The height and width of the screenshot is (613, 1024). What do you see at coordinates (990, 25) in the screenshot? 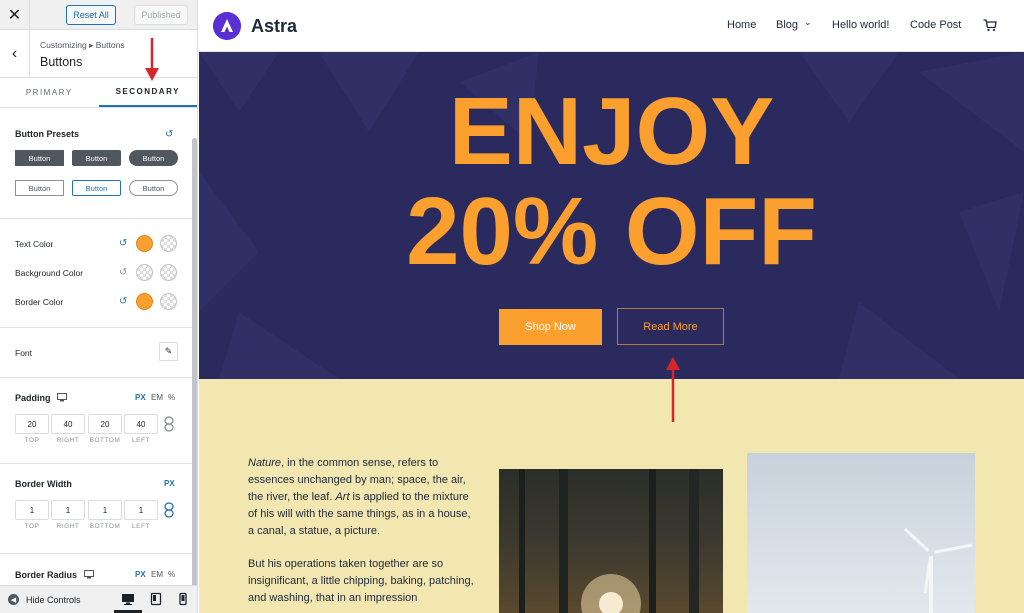
I see `cart-icon` at bounding box center [990, 25].